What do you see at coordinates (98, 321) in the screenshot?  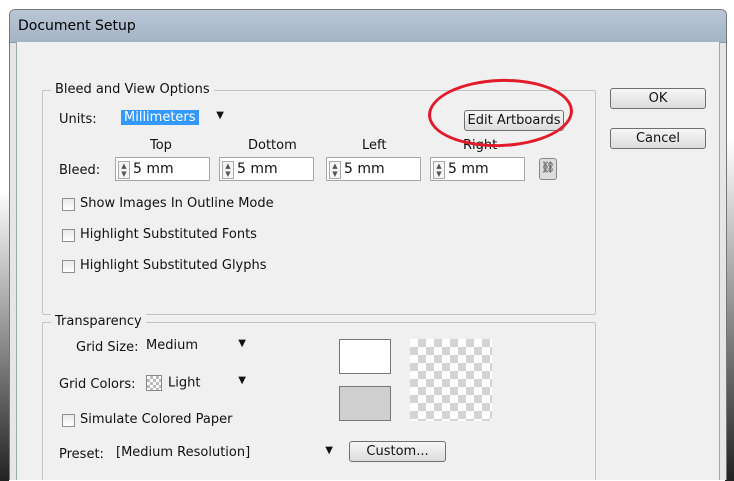 I see `transparency-legend: Transparency` at bounding box center [98, 321].